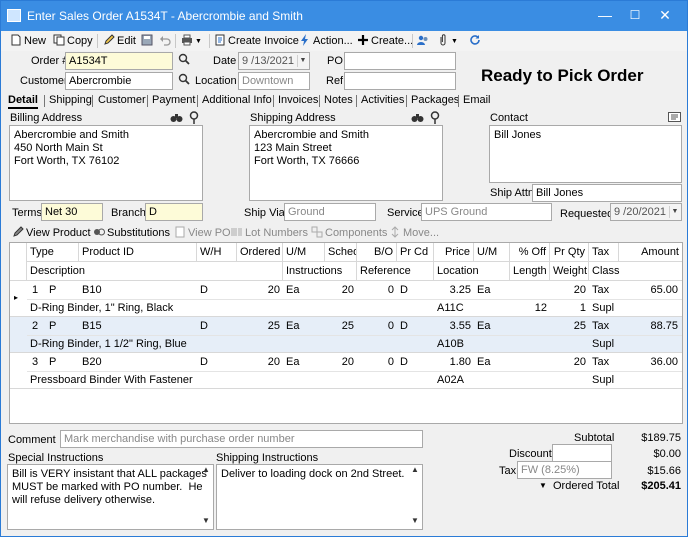  I want to click on cell-location: A11C, so click(472, 308).